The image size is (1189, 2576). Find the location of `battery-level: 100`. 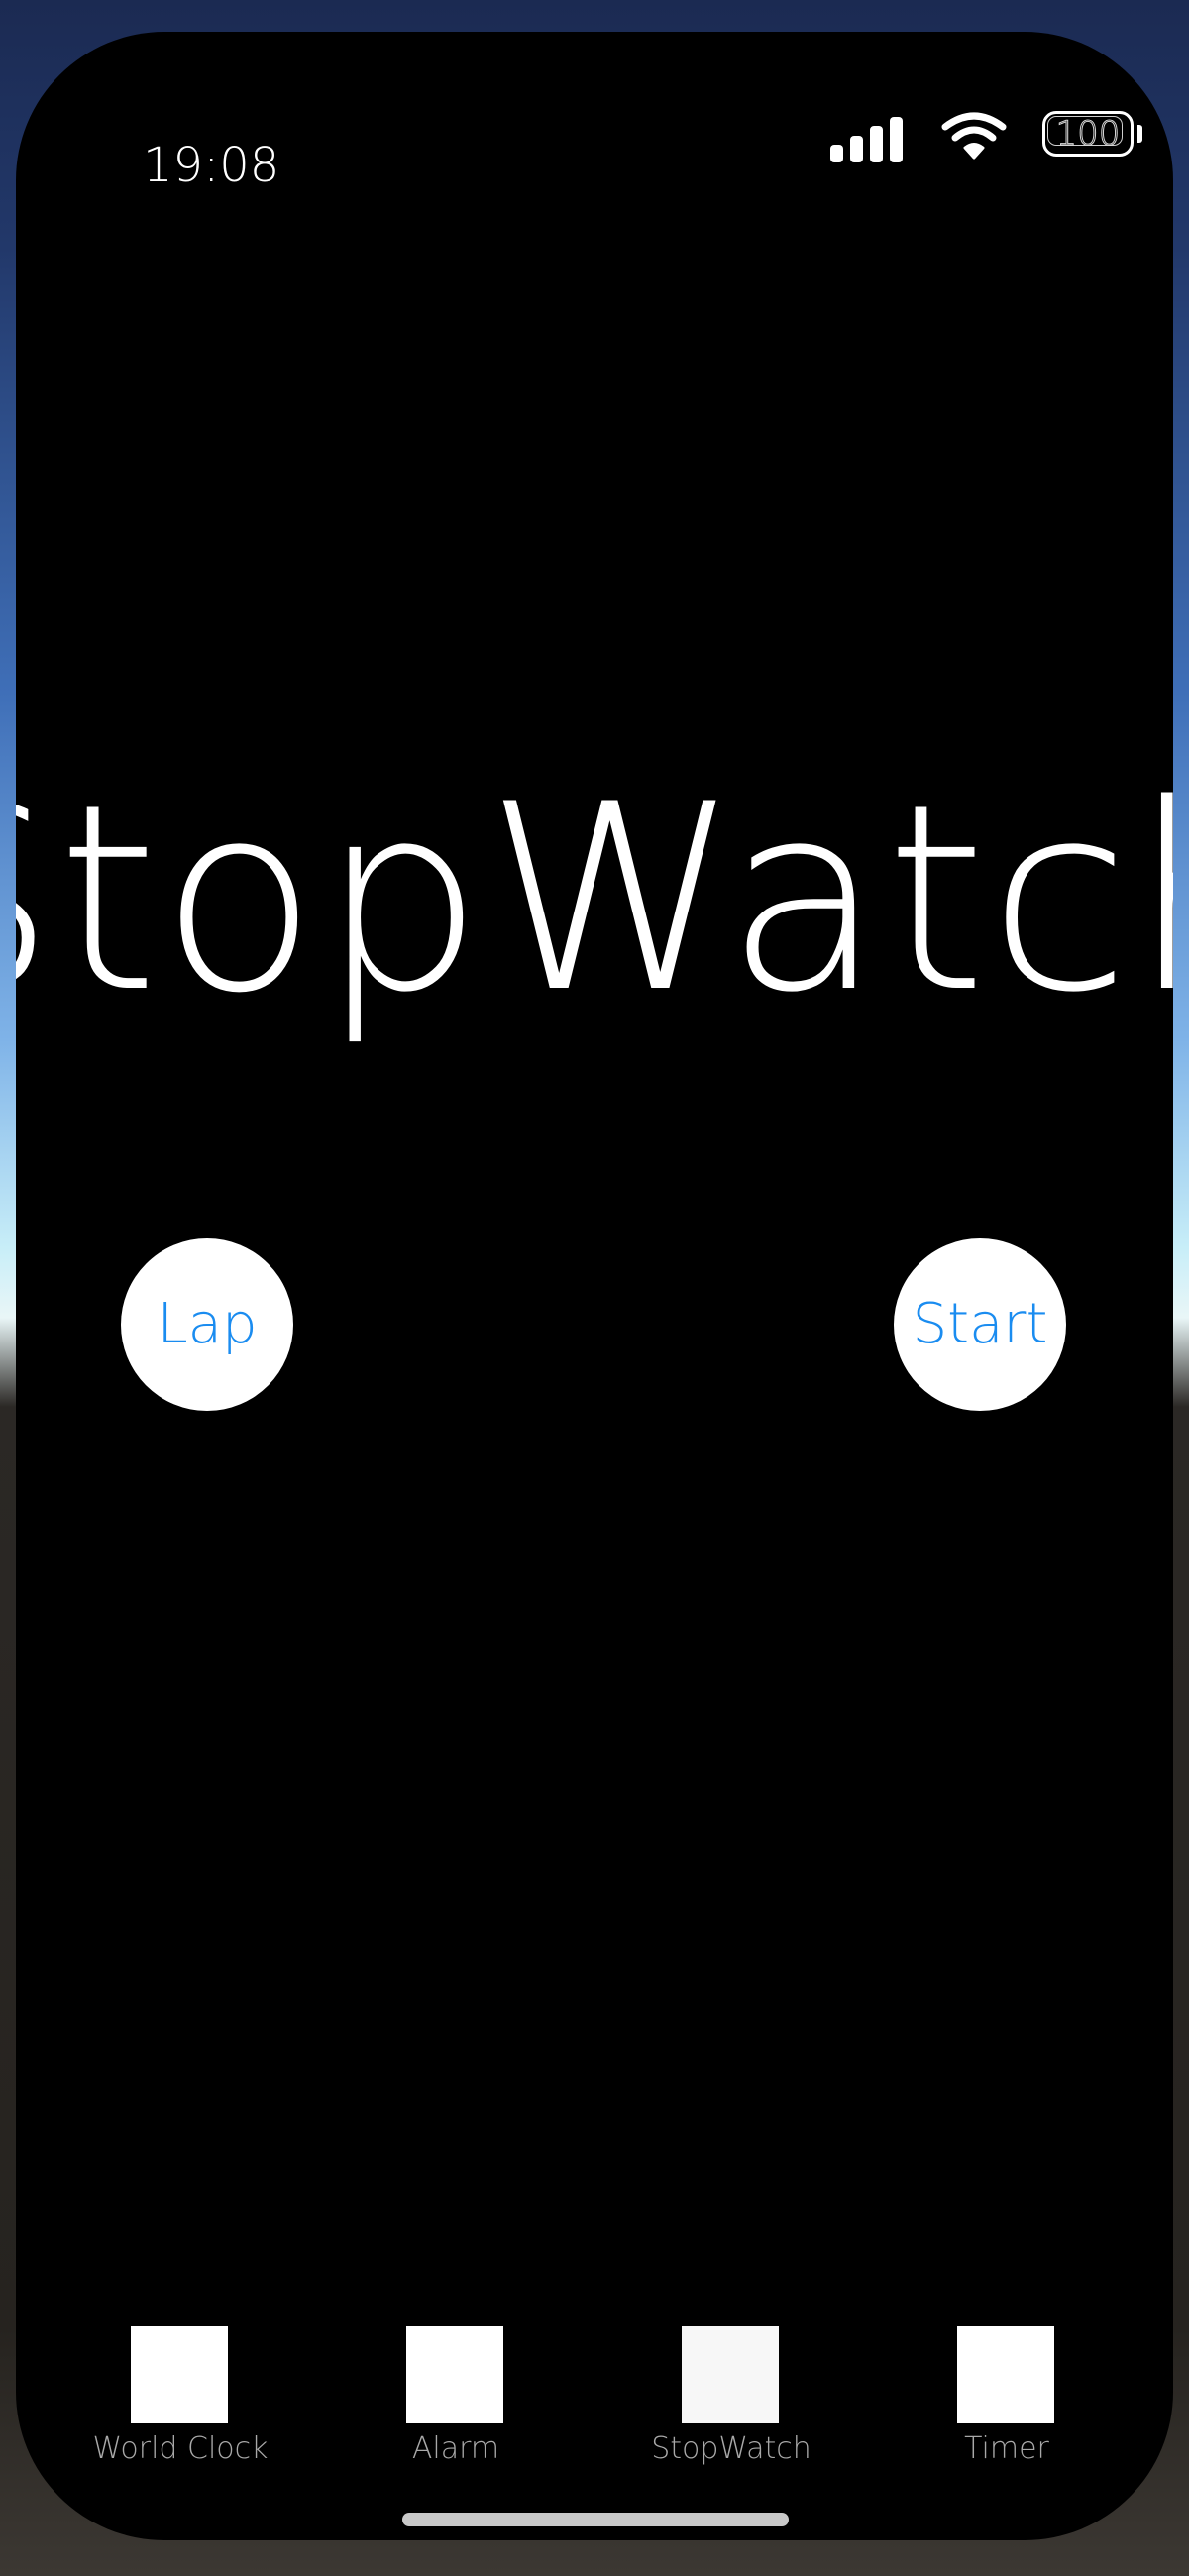

battery-level: 100 is located at coordinates (1088, 134).